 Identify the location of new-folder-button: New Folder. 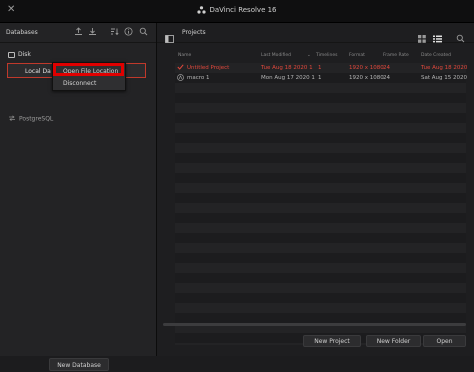
(393, 341).